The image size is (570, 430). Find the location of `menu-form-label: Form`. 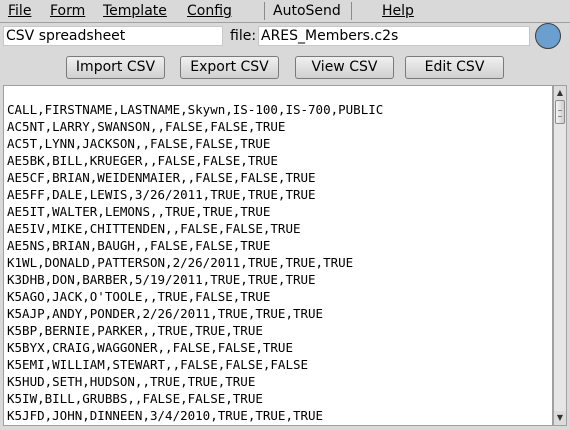

menu-form-label: Form is located at coordinates (68, 11).